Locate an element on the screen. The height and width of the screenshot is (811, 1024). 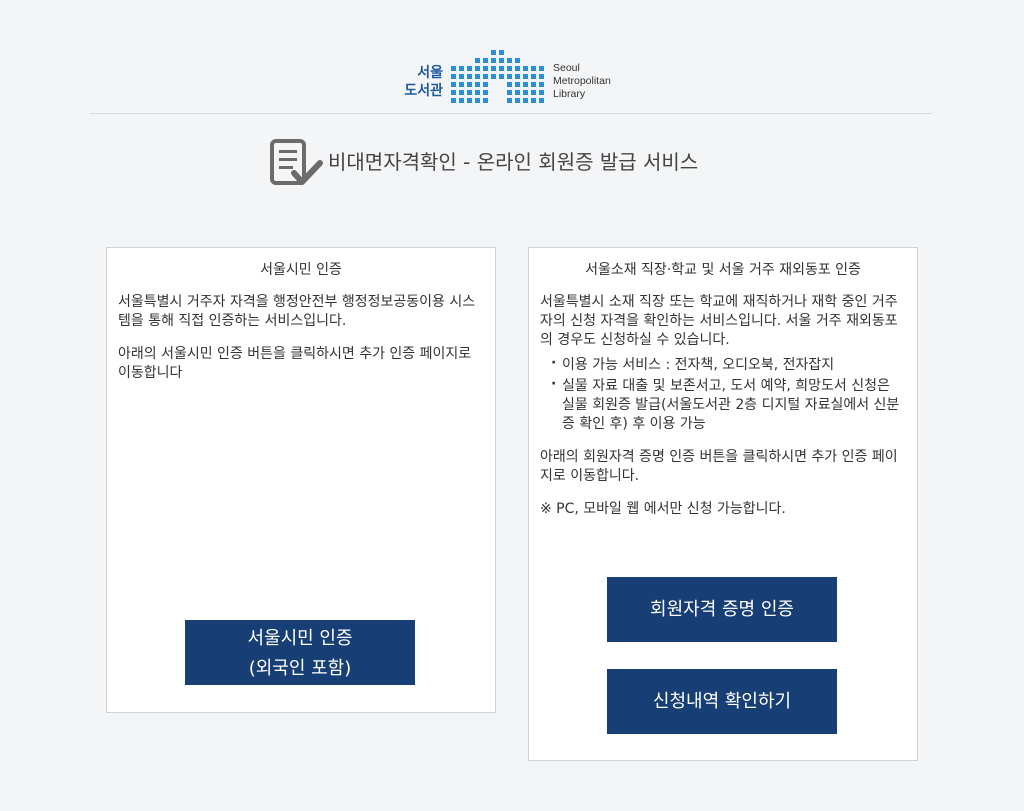
library-building-icon is located at coordinates (497, 76).